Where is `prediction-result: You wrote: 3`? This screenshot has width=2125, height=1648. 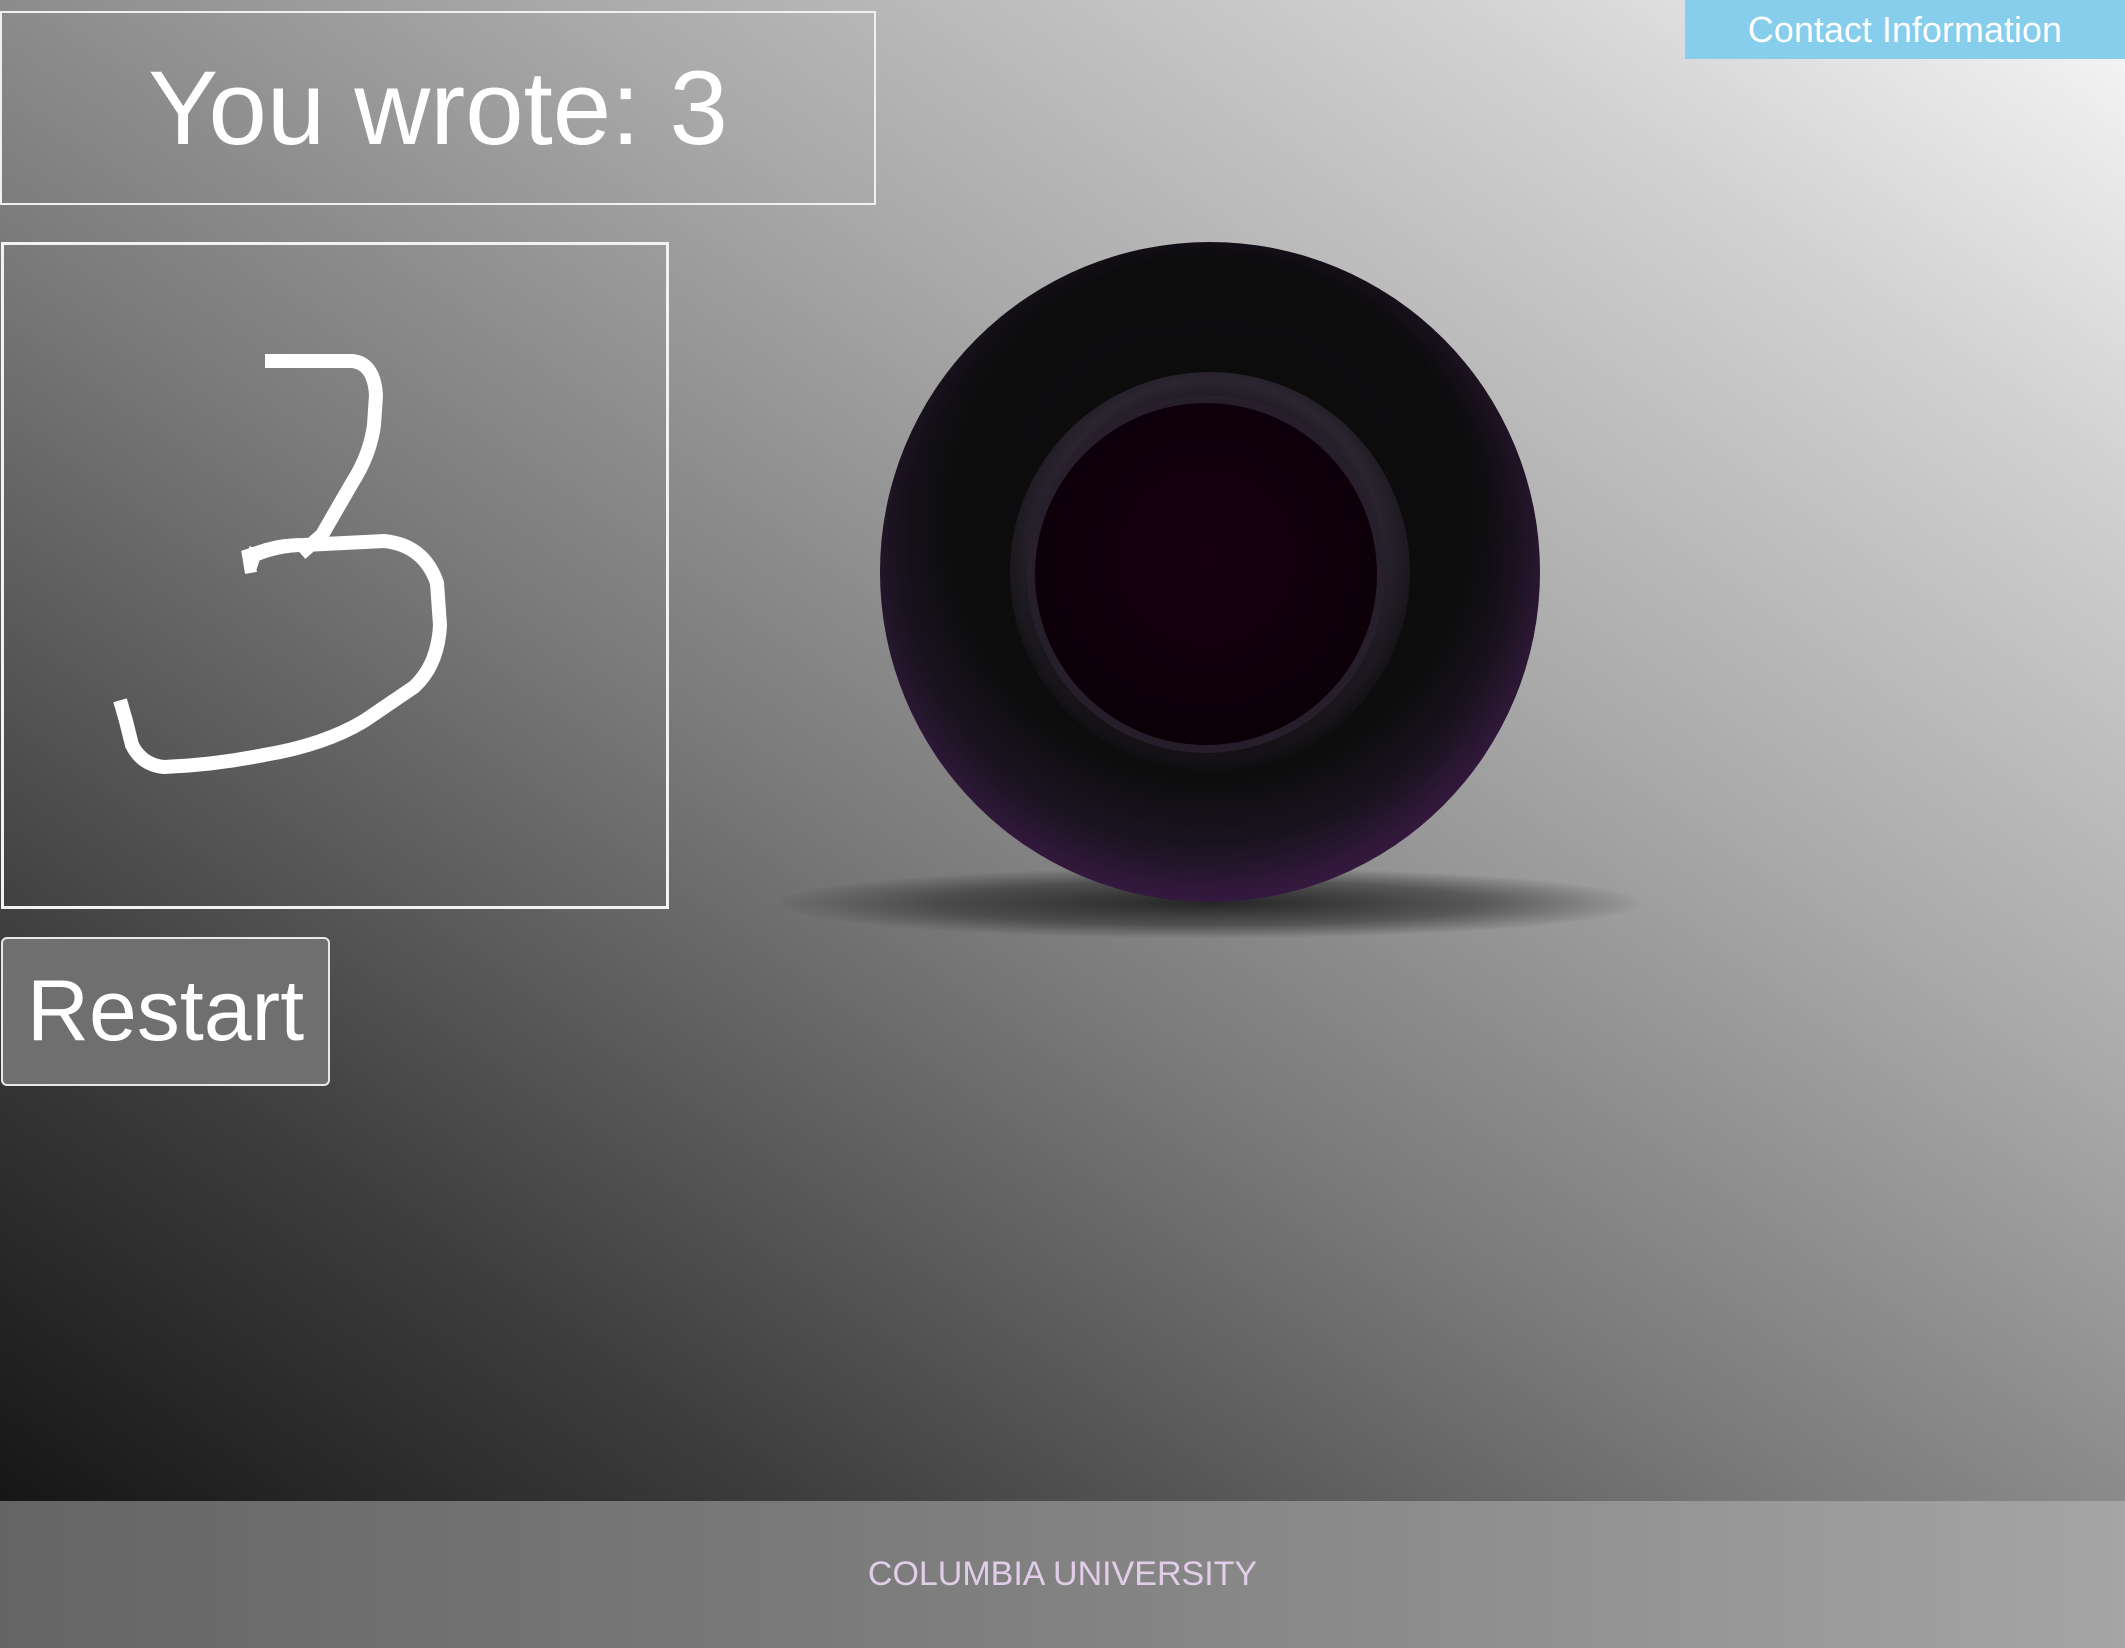 prediction-result: You wrote: 3 is located at coordinates (438, 108).